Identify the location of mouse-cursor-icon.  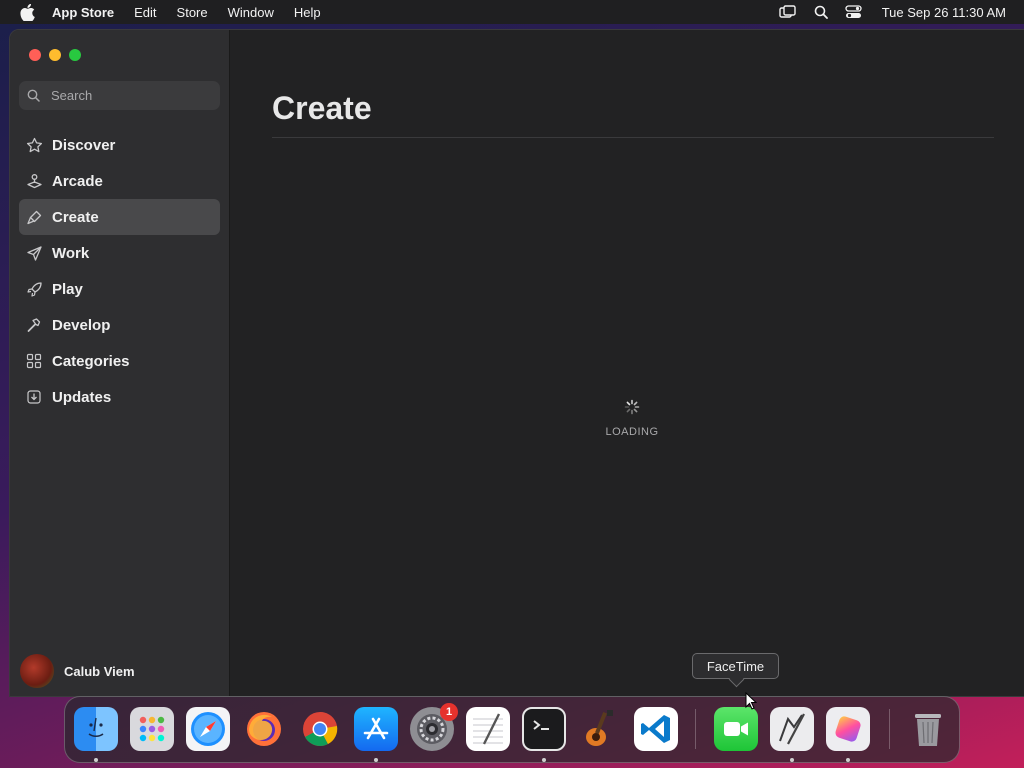
(751, 701).